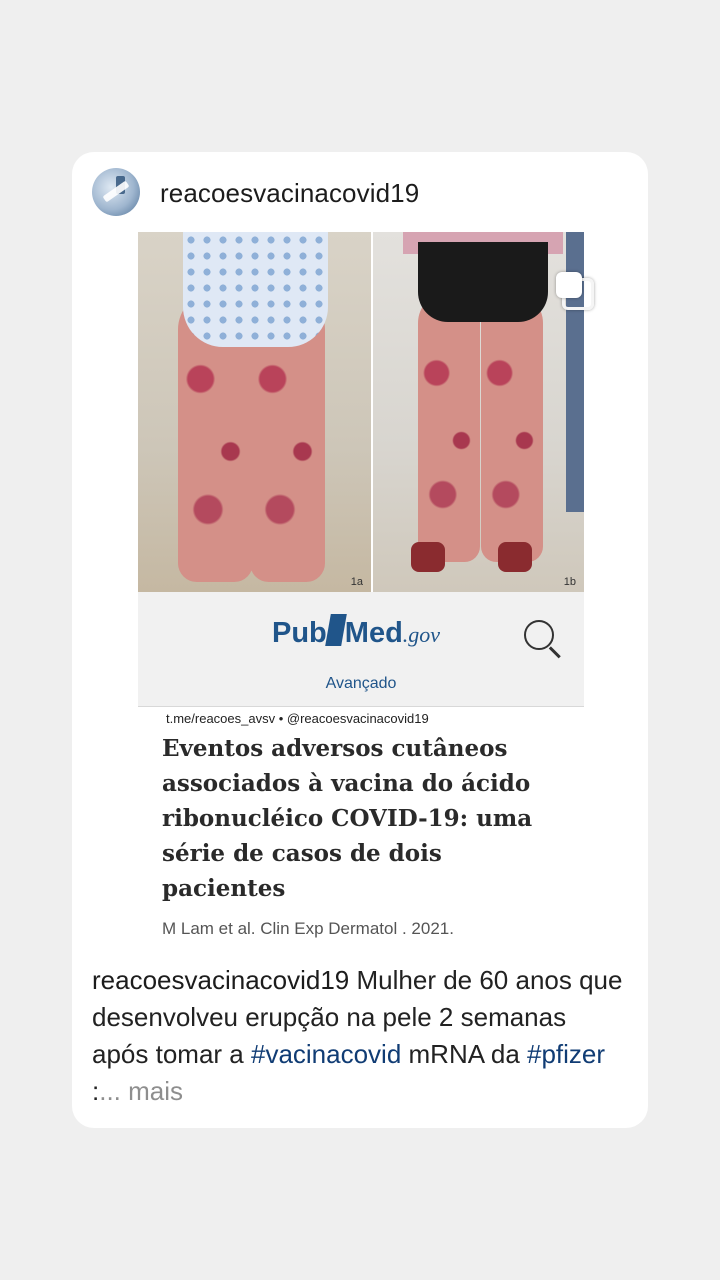 Image resolution: width=720 pixels, height=1280 pixels. Describe the element at coordinates (289, 193) in the screenshot. I see `post-username: reacoesvacinacovid19` at that location.